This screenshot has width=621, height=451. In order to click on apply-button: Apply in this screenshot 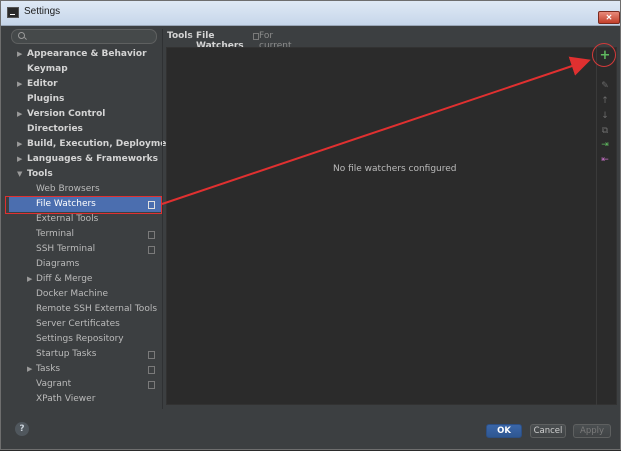, I will do `click(592, 431)`.